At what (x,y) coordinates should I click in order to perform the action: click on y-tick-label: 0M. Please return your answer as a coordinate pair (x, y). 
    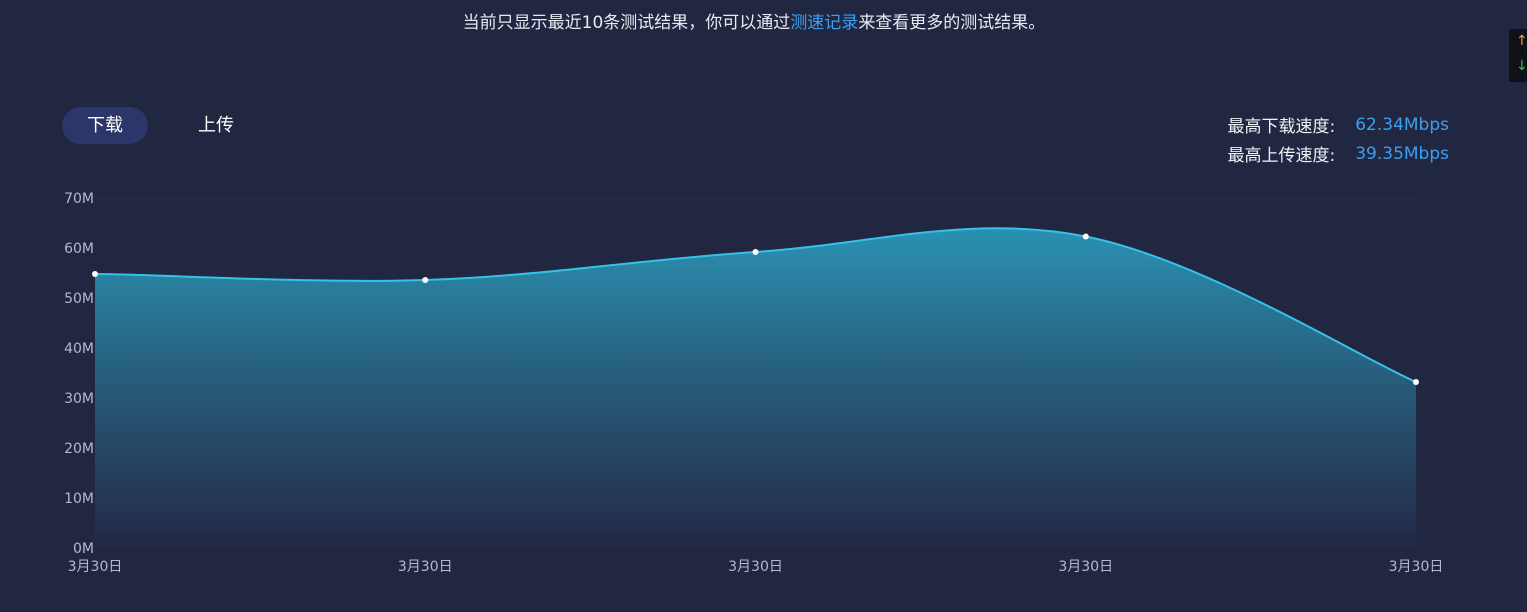
    Looking at the image, I should click on (83, 549).